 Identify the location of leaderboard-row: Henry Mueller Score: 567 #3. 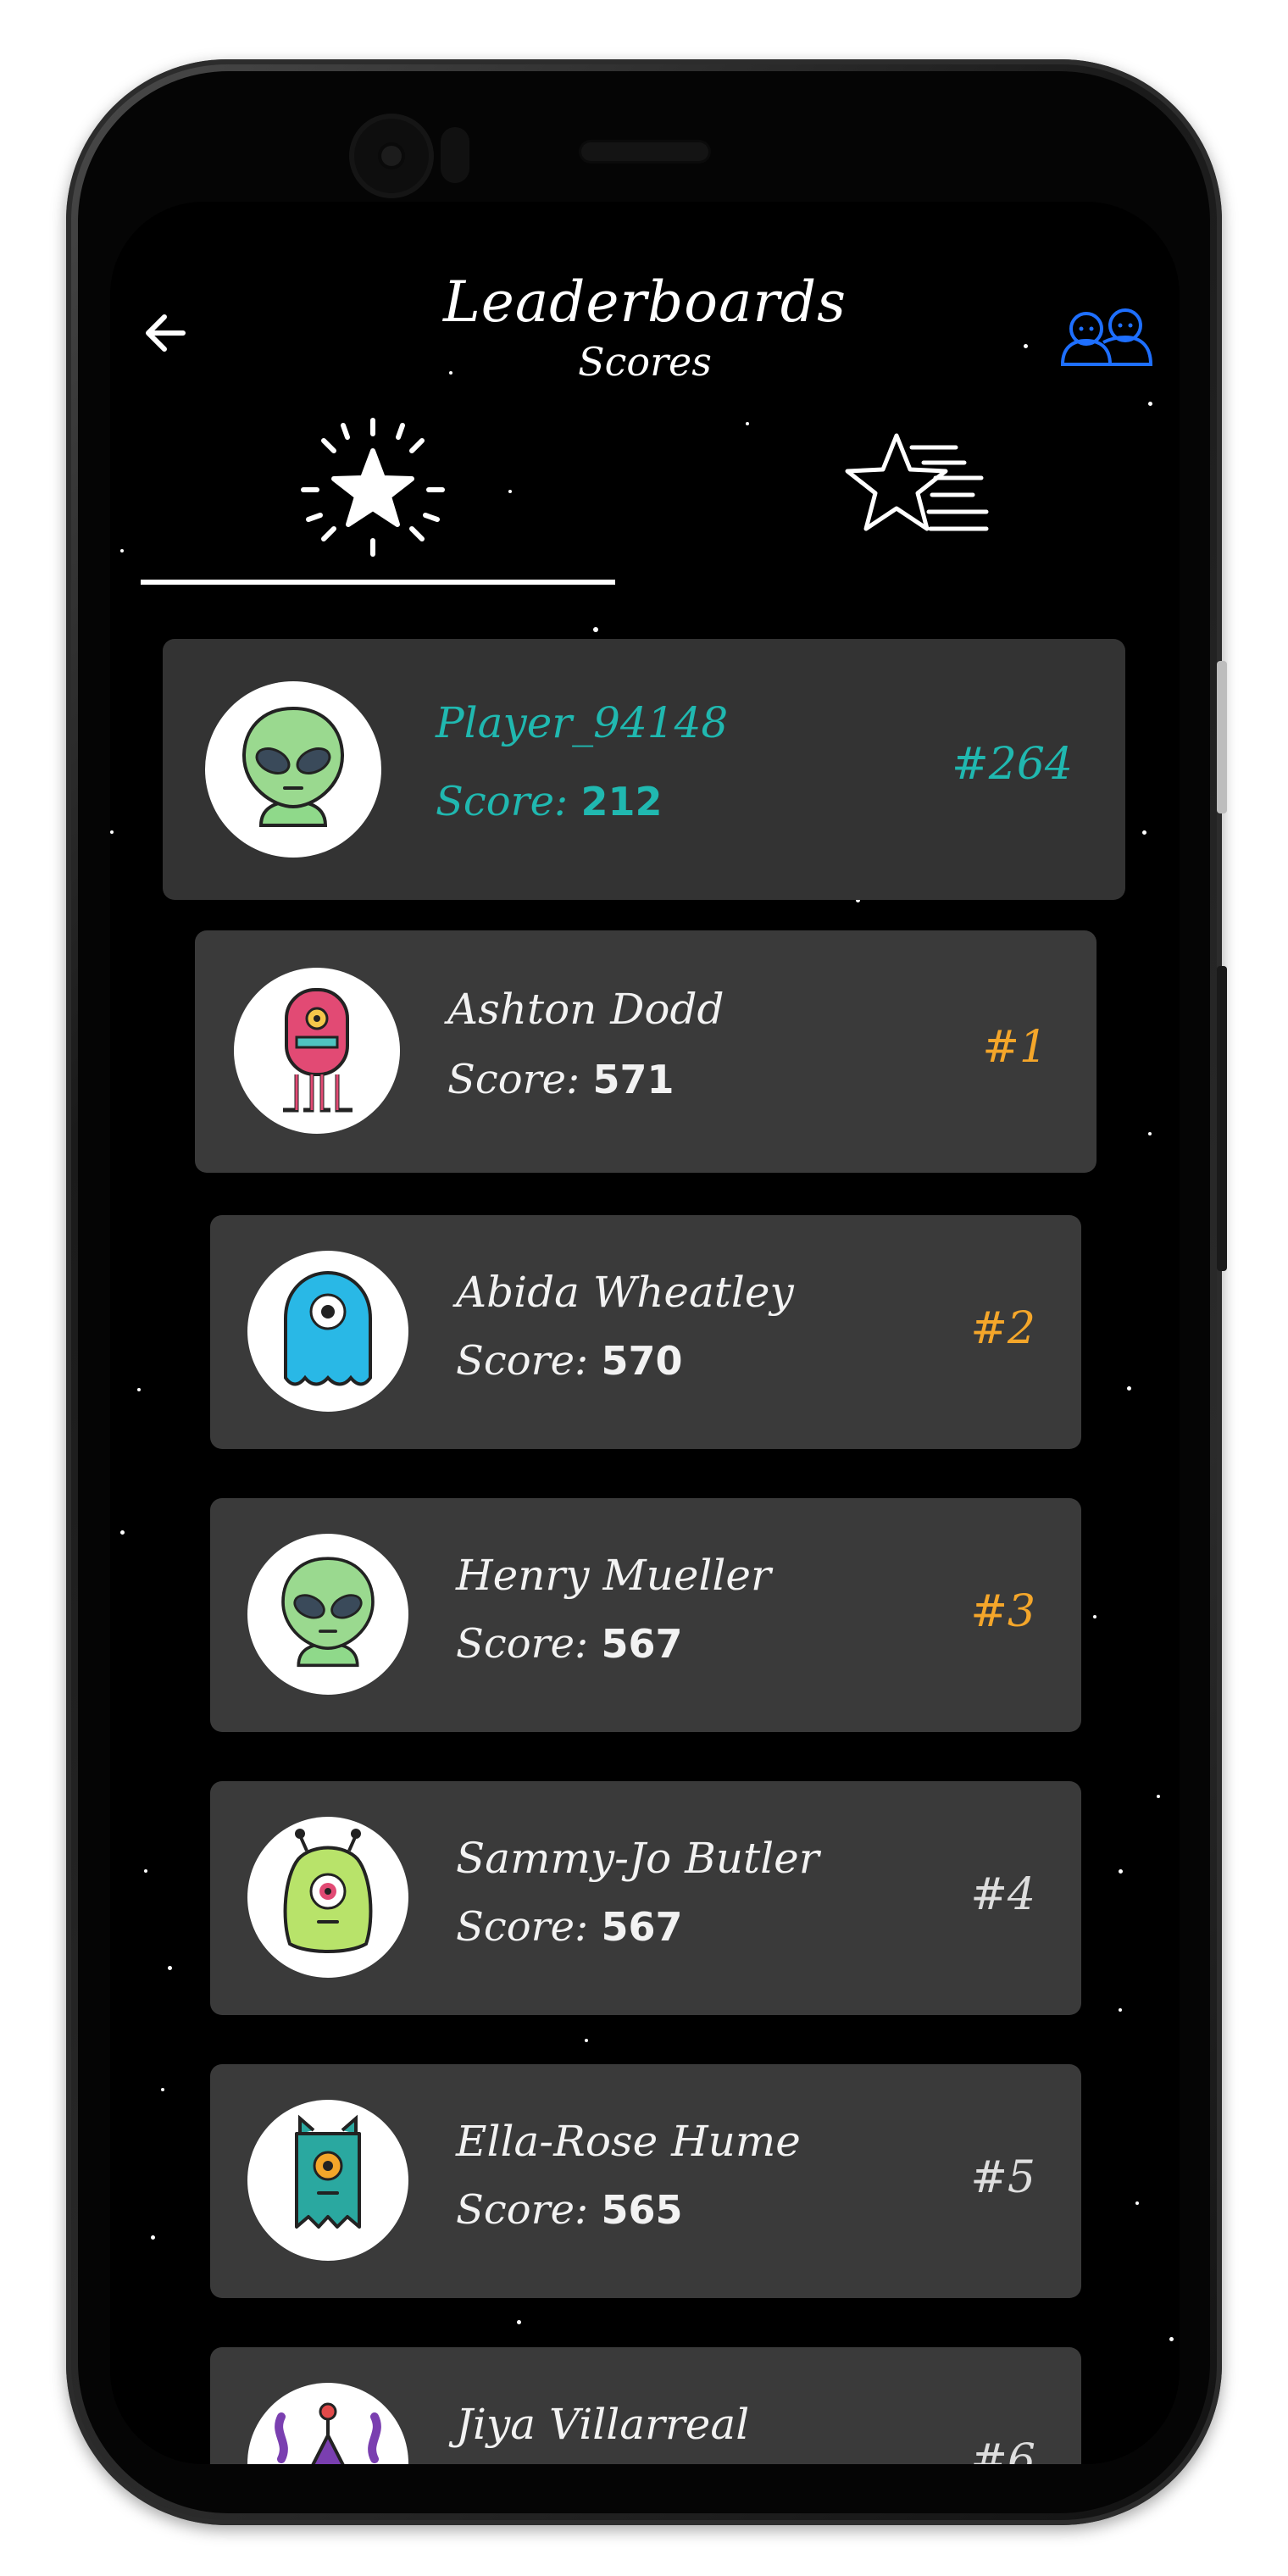
(645, 1615).